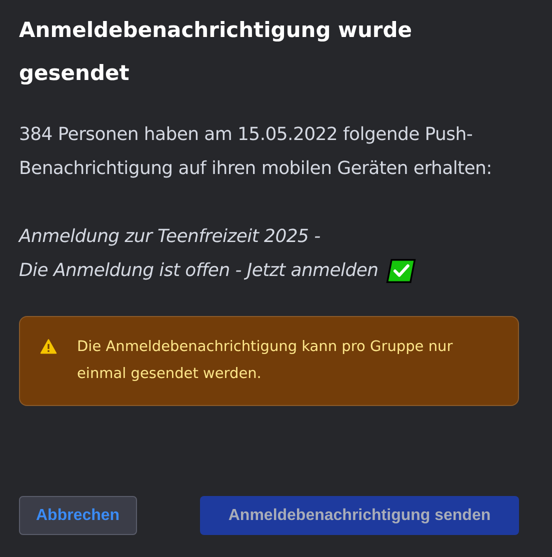 The width and height of the screenshot is (552, 557). I want to click on summary-text: 384 Personen haben am 15.05.2022 folgende Push-Benachrichtigung auf ihren mobilen Geräten erhalten:, so click(256, 152).